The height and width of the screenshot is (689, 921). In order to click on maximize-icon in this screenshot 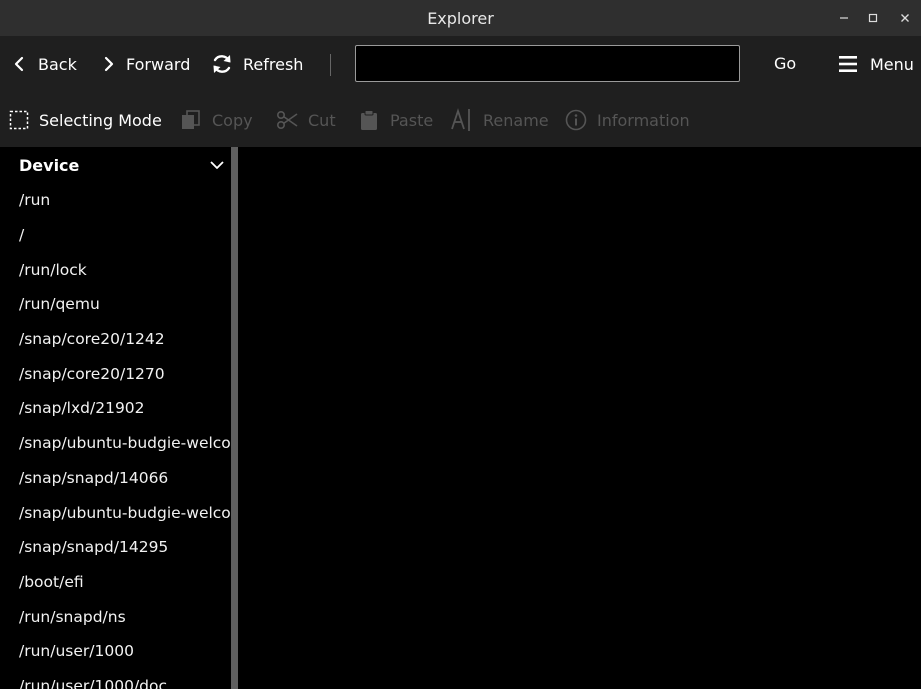, I will do `click(873, 18)`.